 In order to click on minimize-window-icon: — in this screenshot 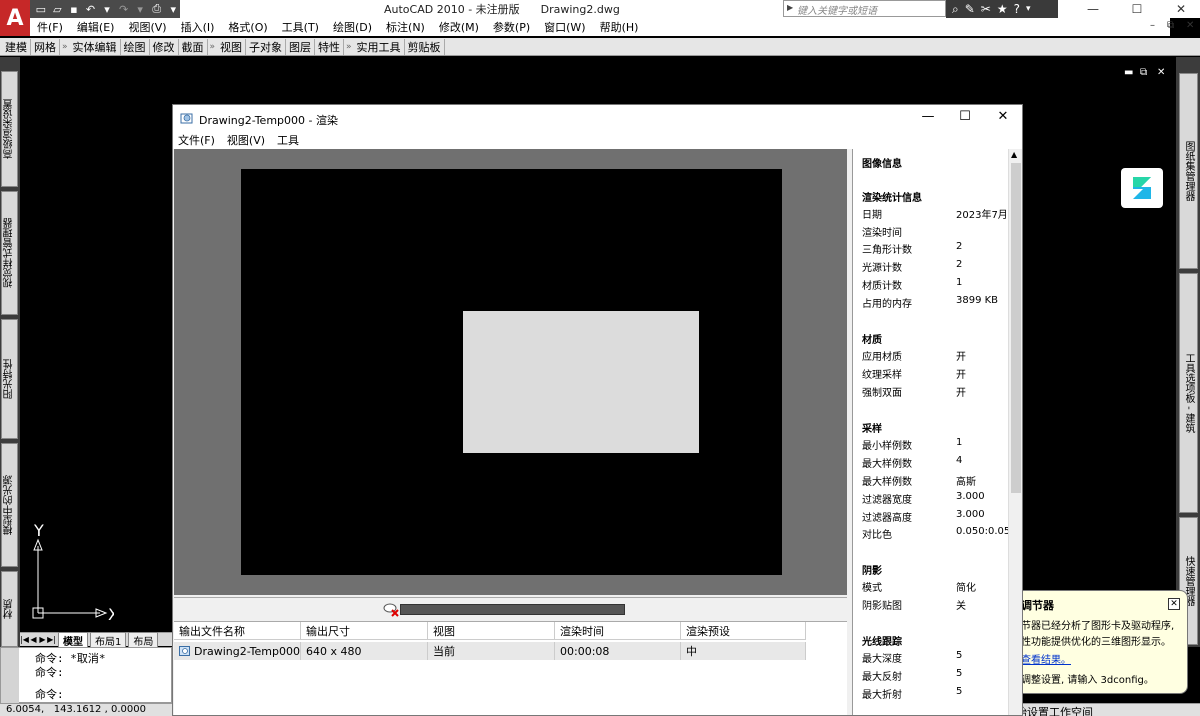, I will do `click(1093, 9)`.